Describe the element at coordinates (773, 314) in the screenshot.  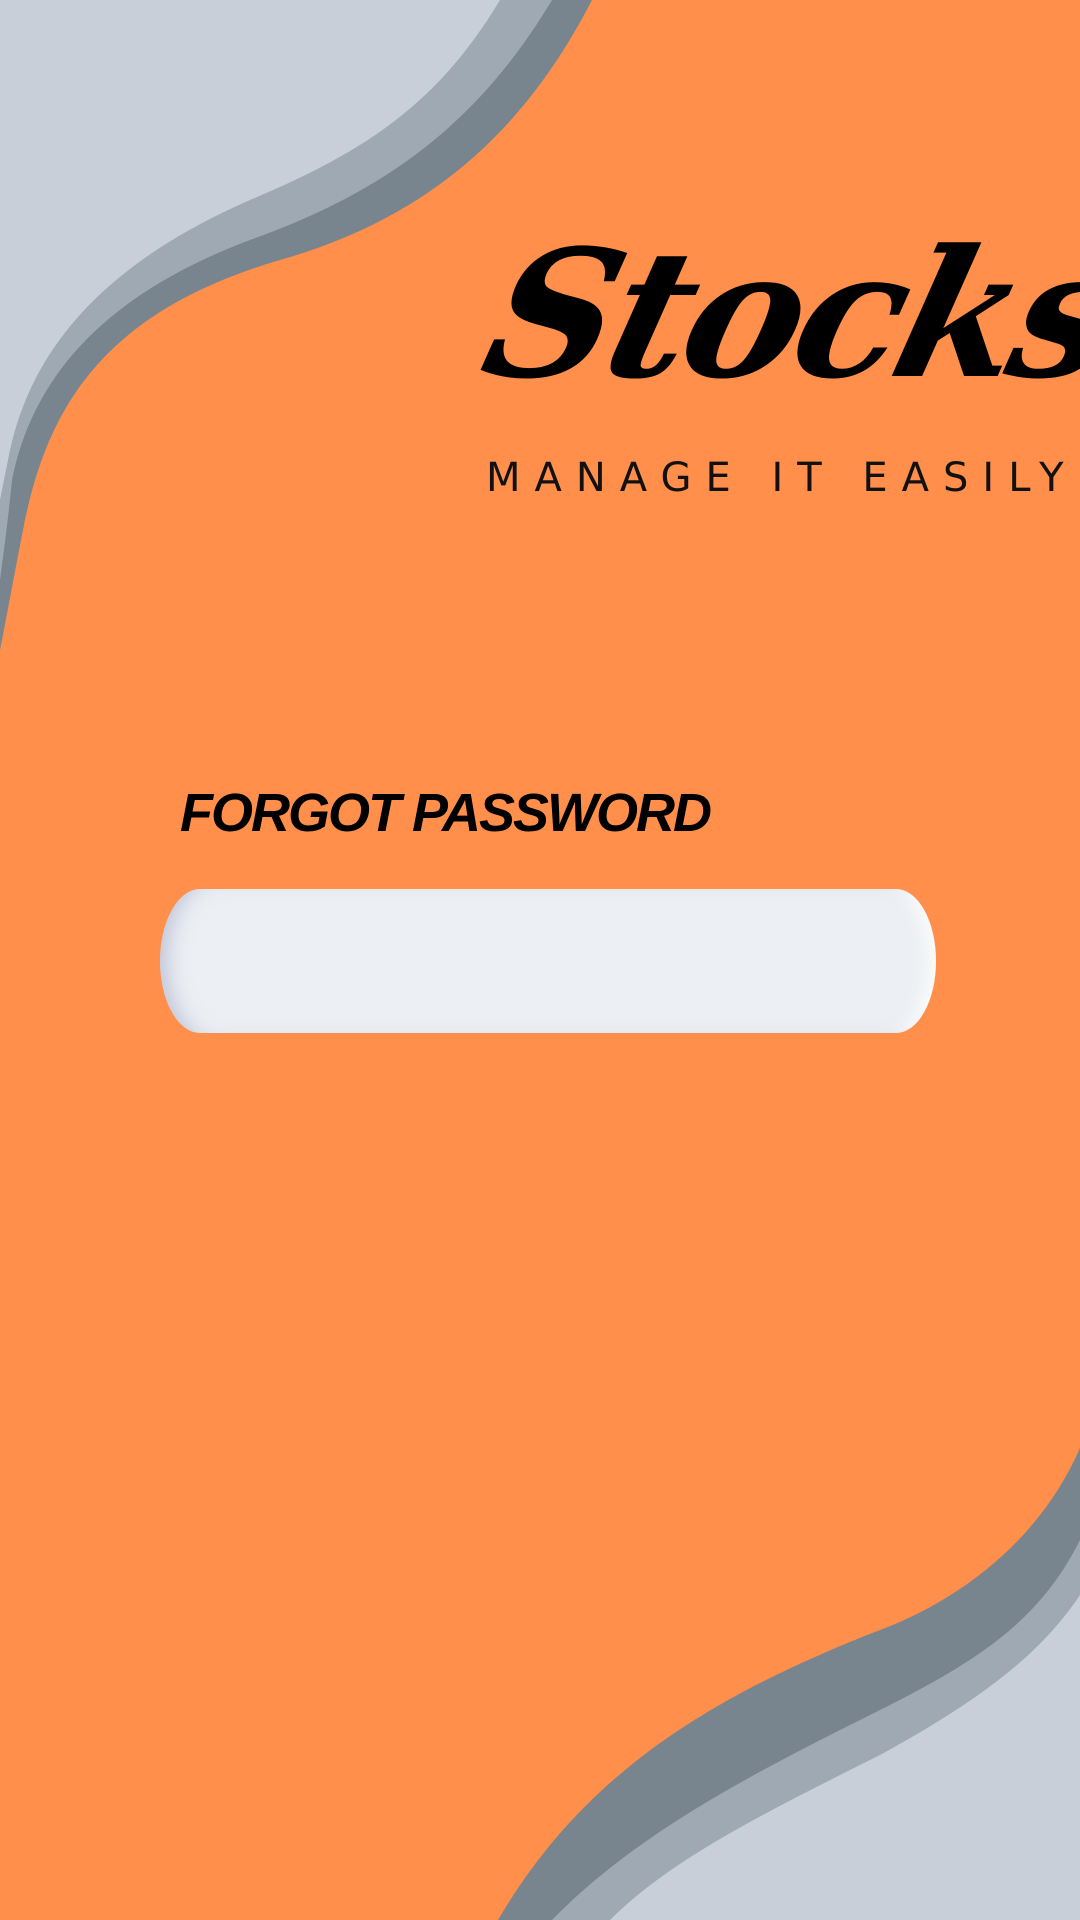
I see `app-logo: Stocks` at that location.